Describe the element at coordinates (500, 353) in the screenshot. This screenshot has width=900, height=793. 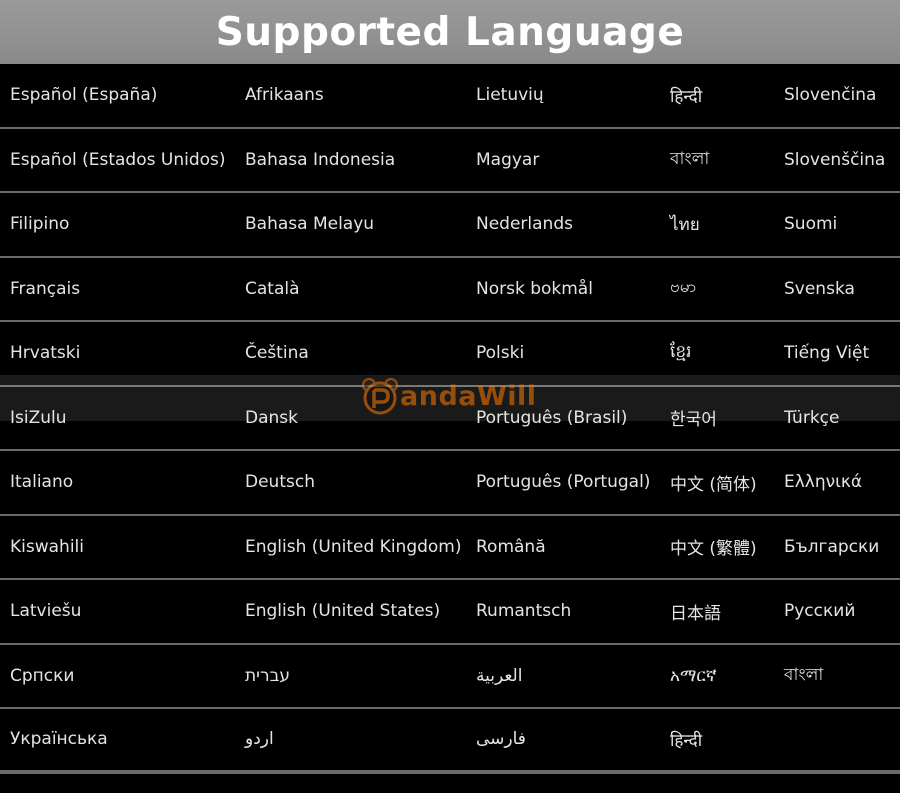
I see `language-cell: Polski` at that location.